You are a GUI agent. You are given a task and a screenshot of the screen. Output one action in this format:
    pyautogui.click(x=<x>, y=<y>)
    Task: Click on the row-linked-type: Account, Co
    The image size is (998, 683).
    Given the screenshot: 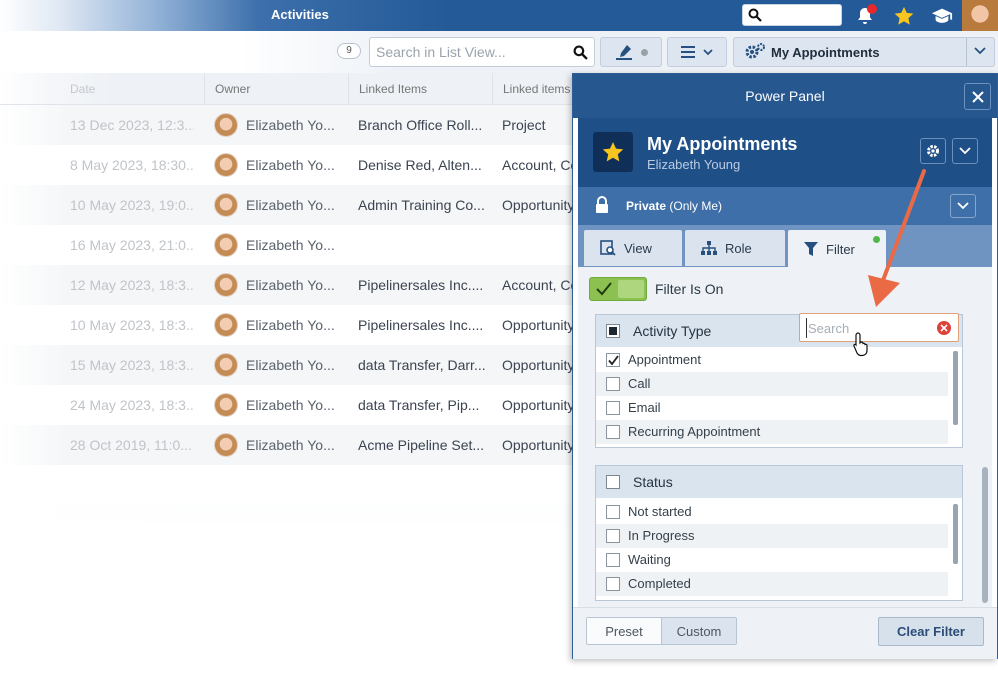 What is the action you would take?
    pyautogui.click(x=540, y=165)
    